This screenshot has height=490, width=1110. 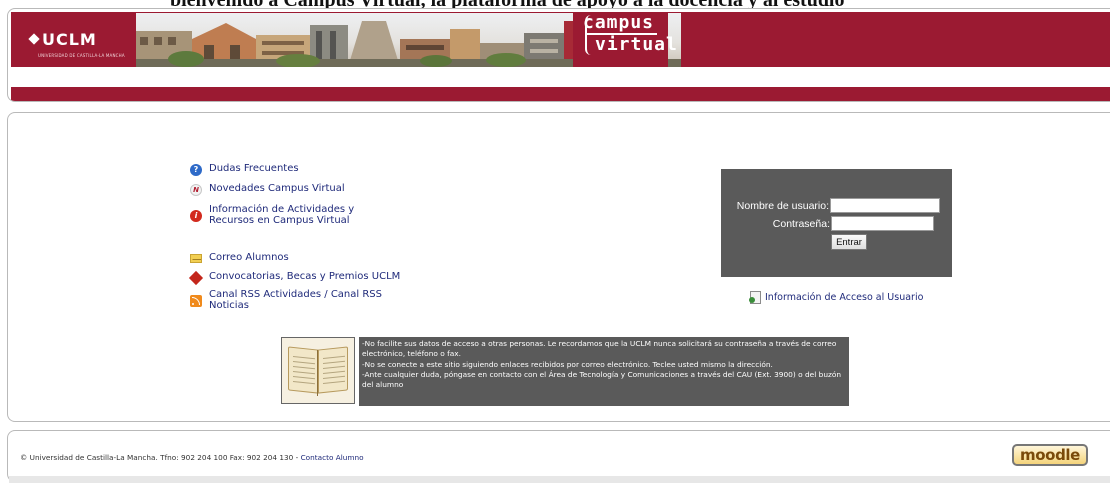 I want to click on user-document-icon, so click(x=755, y=297).